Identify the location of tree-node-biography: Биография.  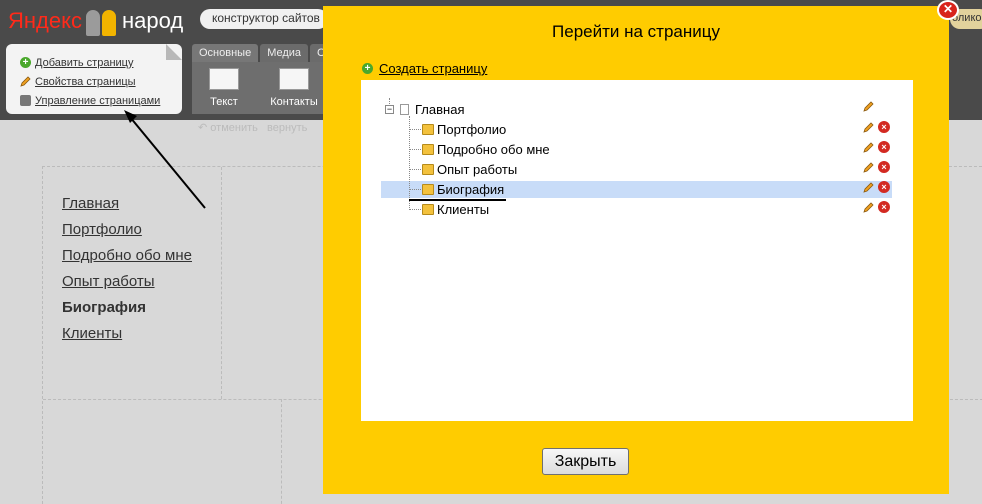
(463, 189).